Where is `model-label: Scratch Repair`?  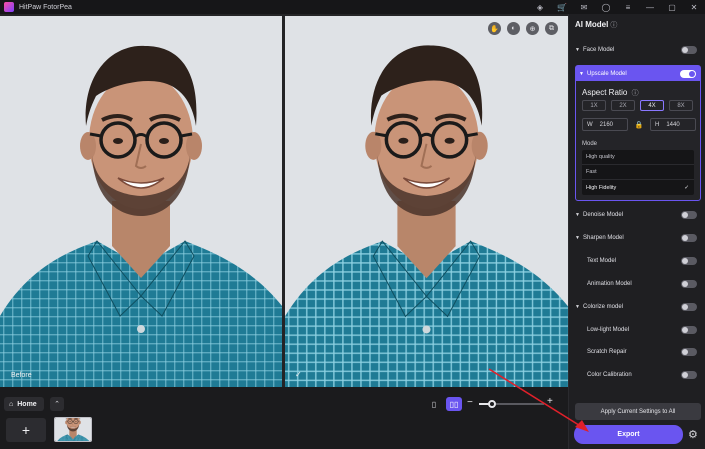
model-label: Scratch Repair is located at coordinates (607, 352).